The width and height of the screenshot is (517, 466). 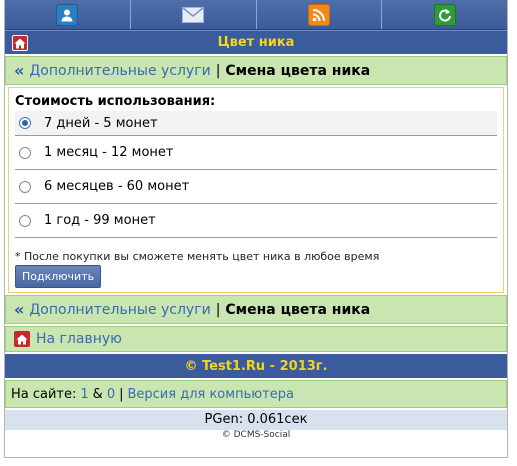 What do you see at coordinates (109, 152) in the screenshot?
I see `option-label: 1 месяц - 12 монет` at bounding box center [109, 152].